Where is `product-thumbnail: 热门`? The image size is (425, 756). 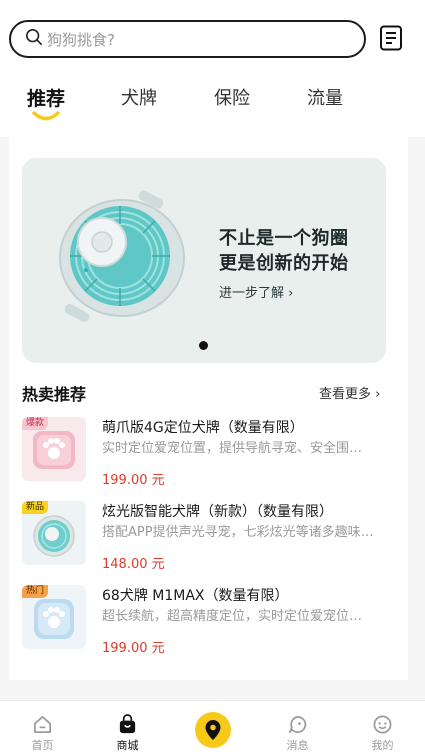
product-thumbnail: 热门 is located at coordinates (54, 617).